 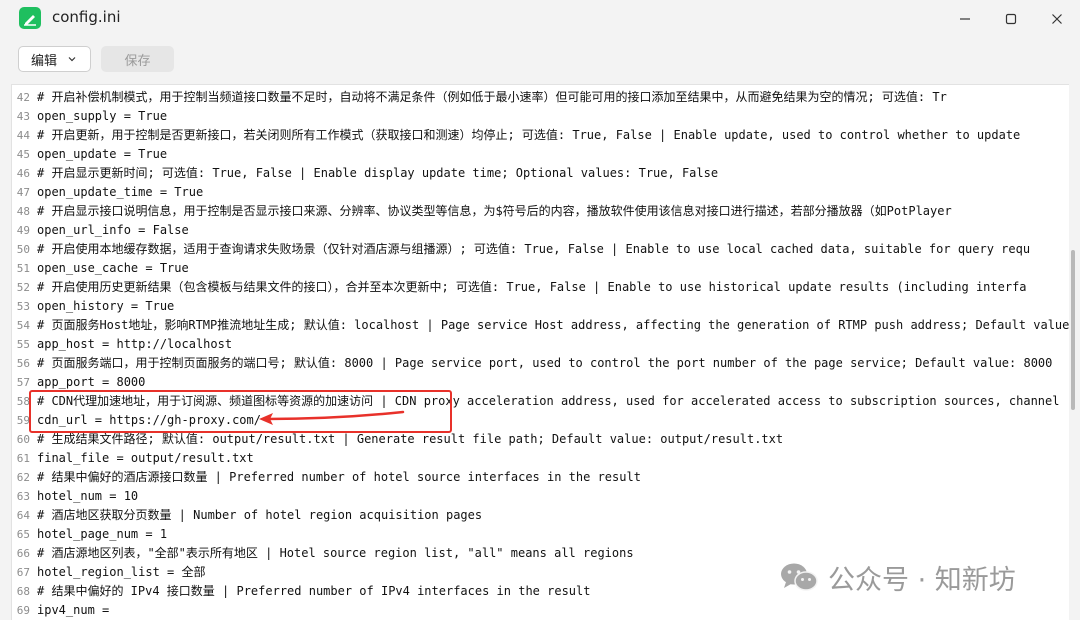 What do you see at coordinates (23, 211) in the screenshot?
I see `line-number: 48` at bounding box center [23, 211].